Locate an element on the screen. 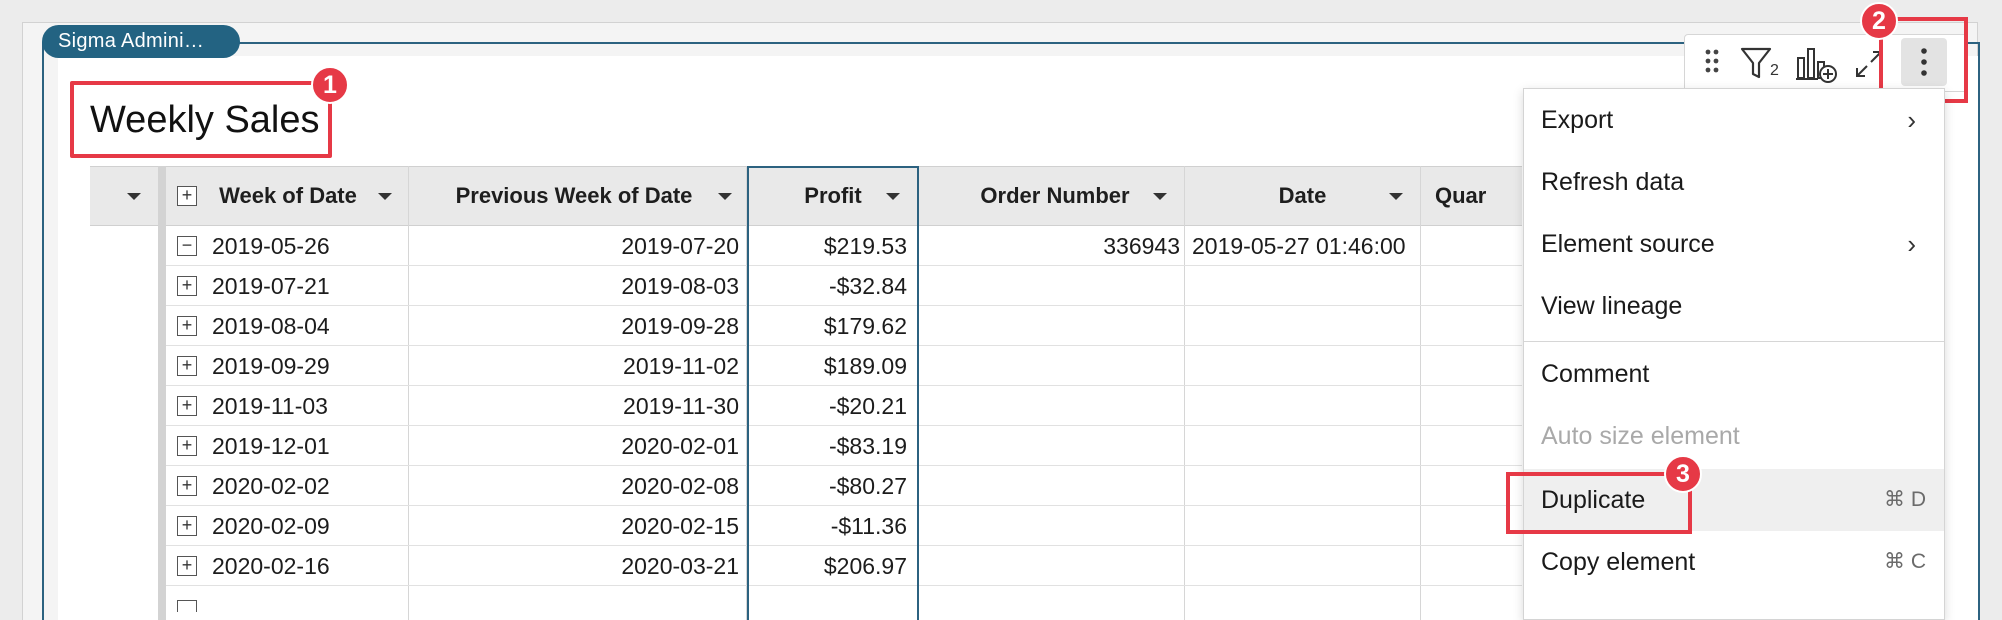  annotation-box-title is located at coordinates (201, 119).